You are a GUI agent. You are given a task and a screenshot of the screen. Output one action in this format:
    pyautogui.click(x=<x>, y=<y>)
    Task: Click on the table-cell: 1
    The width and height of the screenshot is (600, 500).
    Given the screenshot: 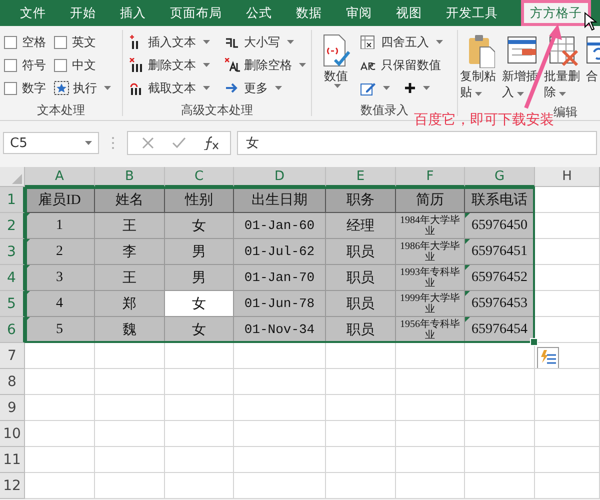 What is the action you would take?
    pyautogui.click(x=60, y=226)
    